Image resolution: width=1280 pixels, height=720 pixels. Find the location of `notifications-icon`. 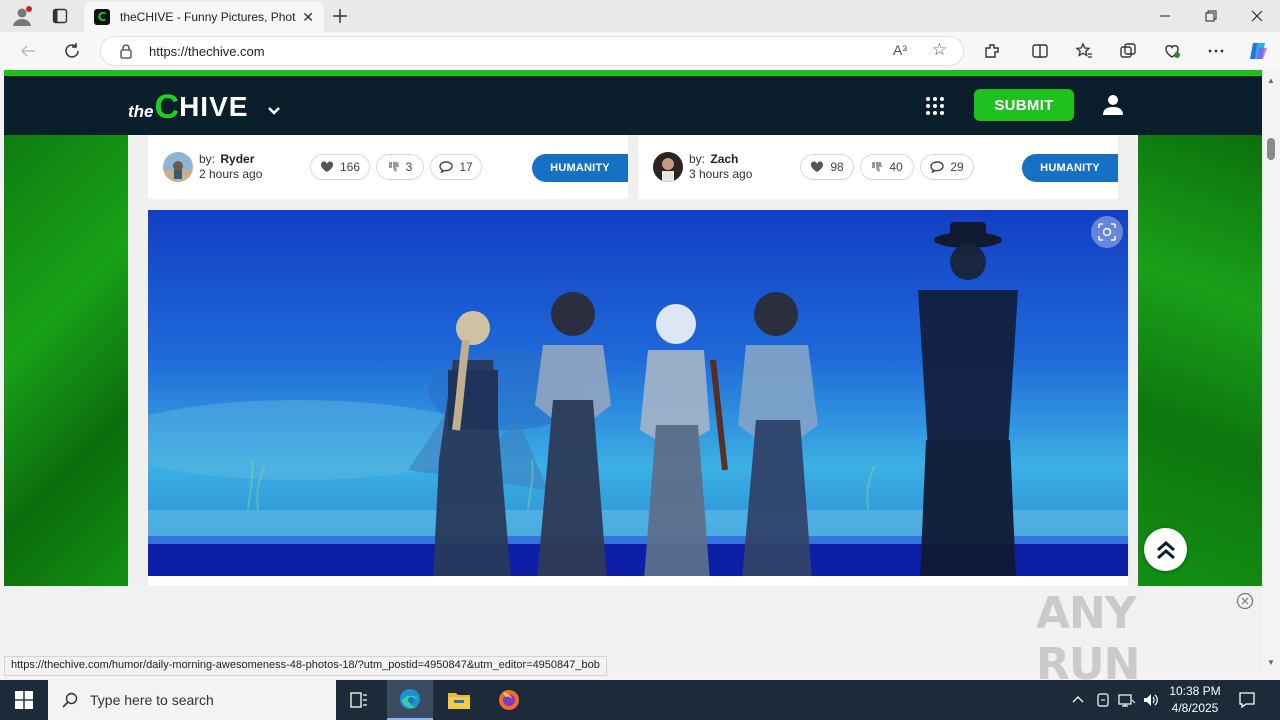

notifications-icon is located at coordinates (1247, 700).